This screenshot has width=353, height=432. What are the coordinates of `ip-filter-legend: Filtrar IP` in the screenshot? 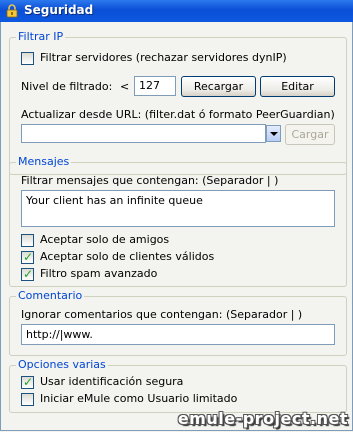 It's located at (41, 37).